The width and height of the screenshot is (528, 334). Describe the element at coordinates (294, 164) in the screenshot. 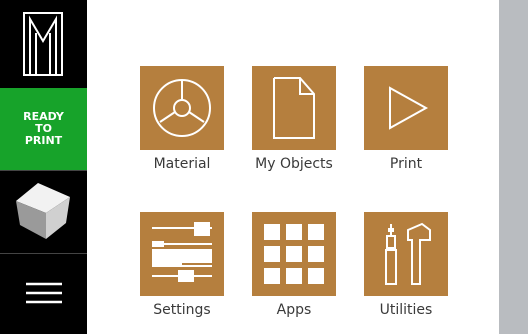

I see `app-label: My Objects` at that location.